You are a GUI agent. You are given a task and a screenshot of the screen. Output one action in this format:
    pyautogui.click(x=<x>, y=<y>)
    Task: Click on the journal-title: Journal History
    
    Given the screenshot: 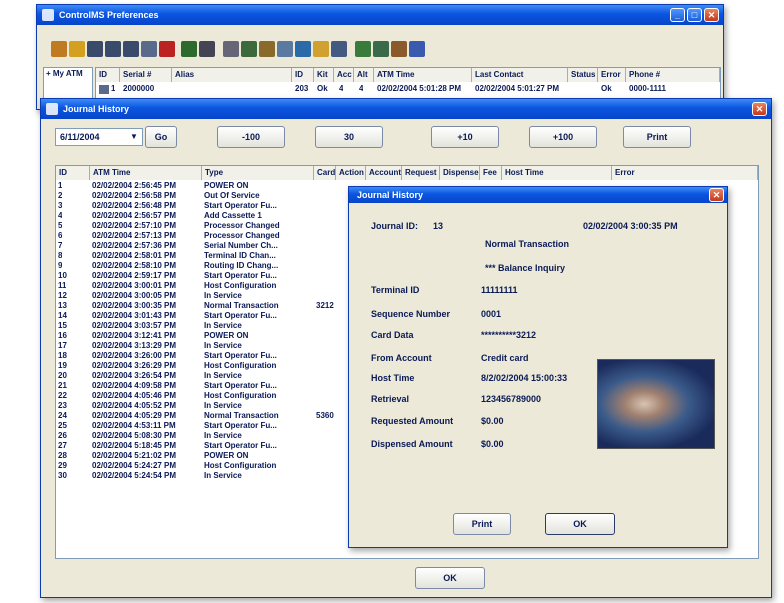 What is the action you would take?
    pyautogui.click(x=96, y=109)
    